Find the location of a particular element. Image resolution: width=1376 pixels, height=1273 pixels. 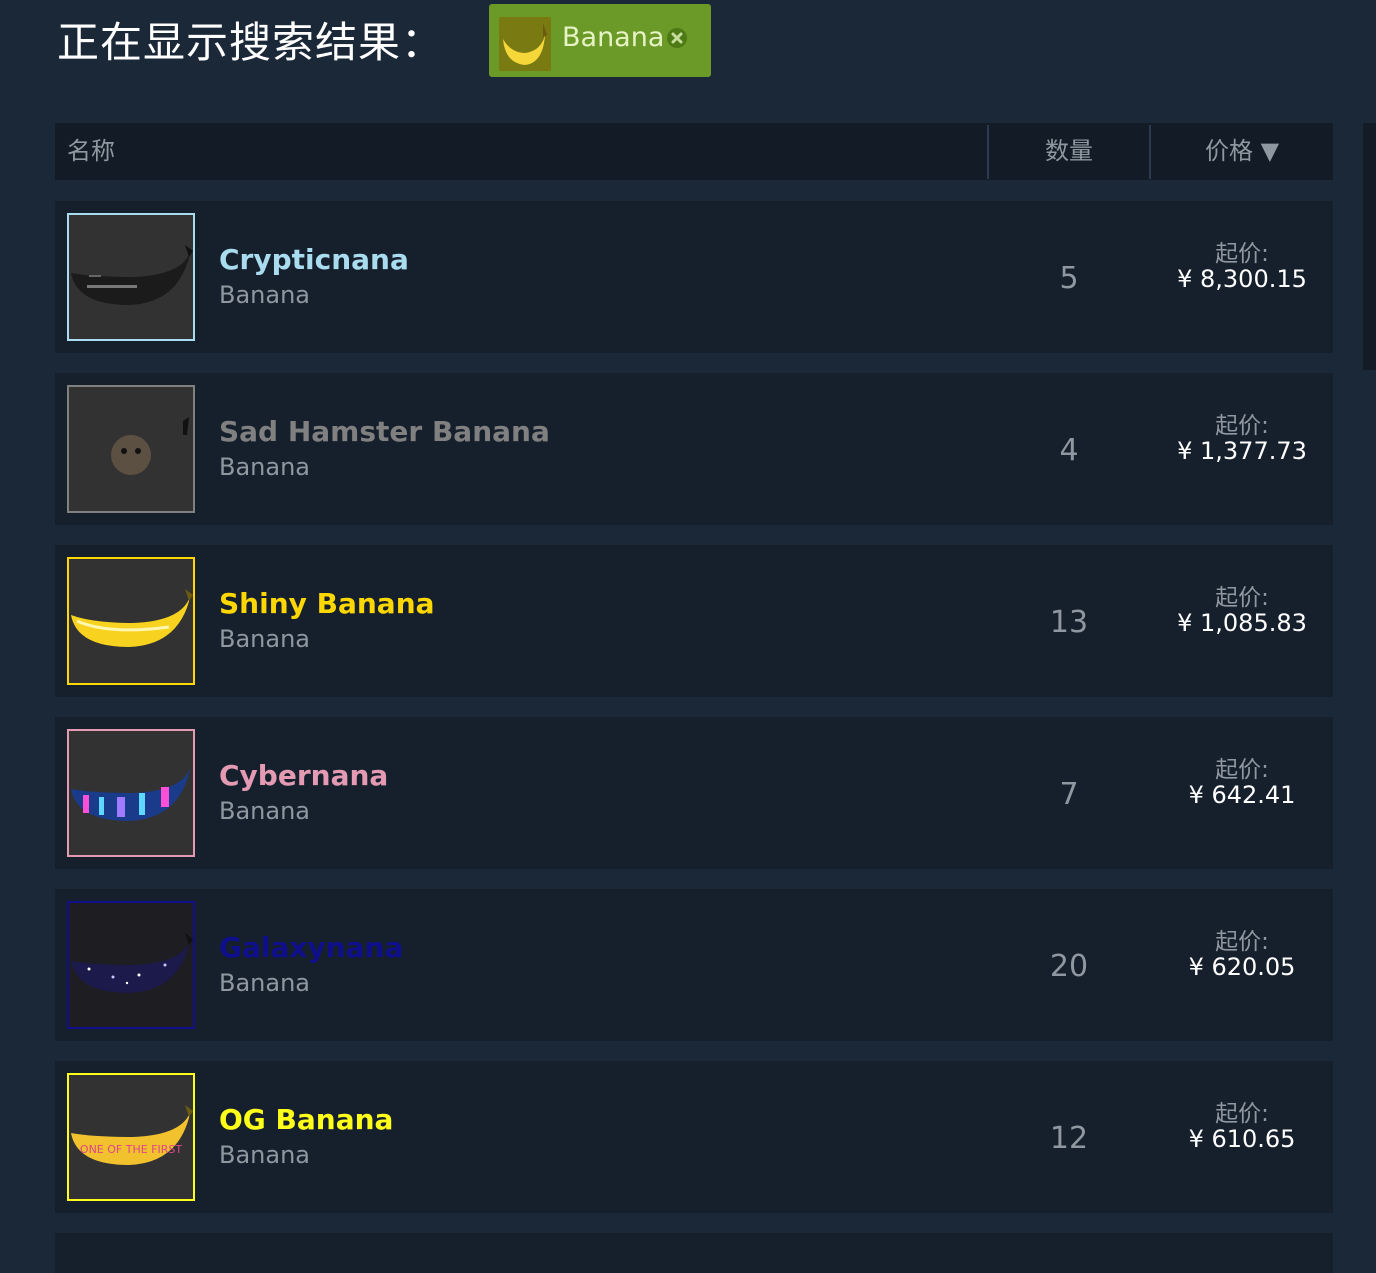

item-price: ¥ 1,085.83 is located at coordinates (1242, 623).